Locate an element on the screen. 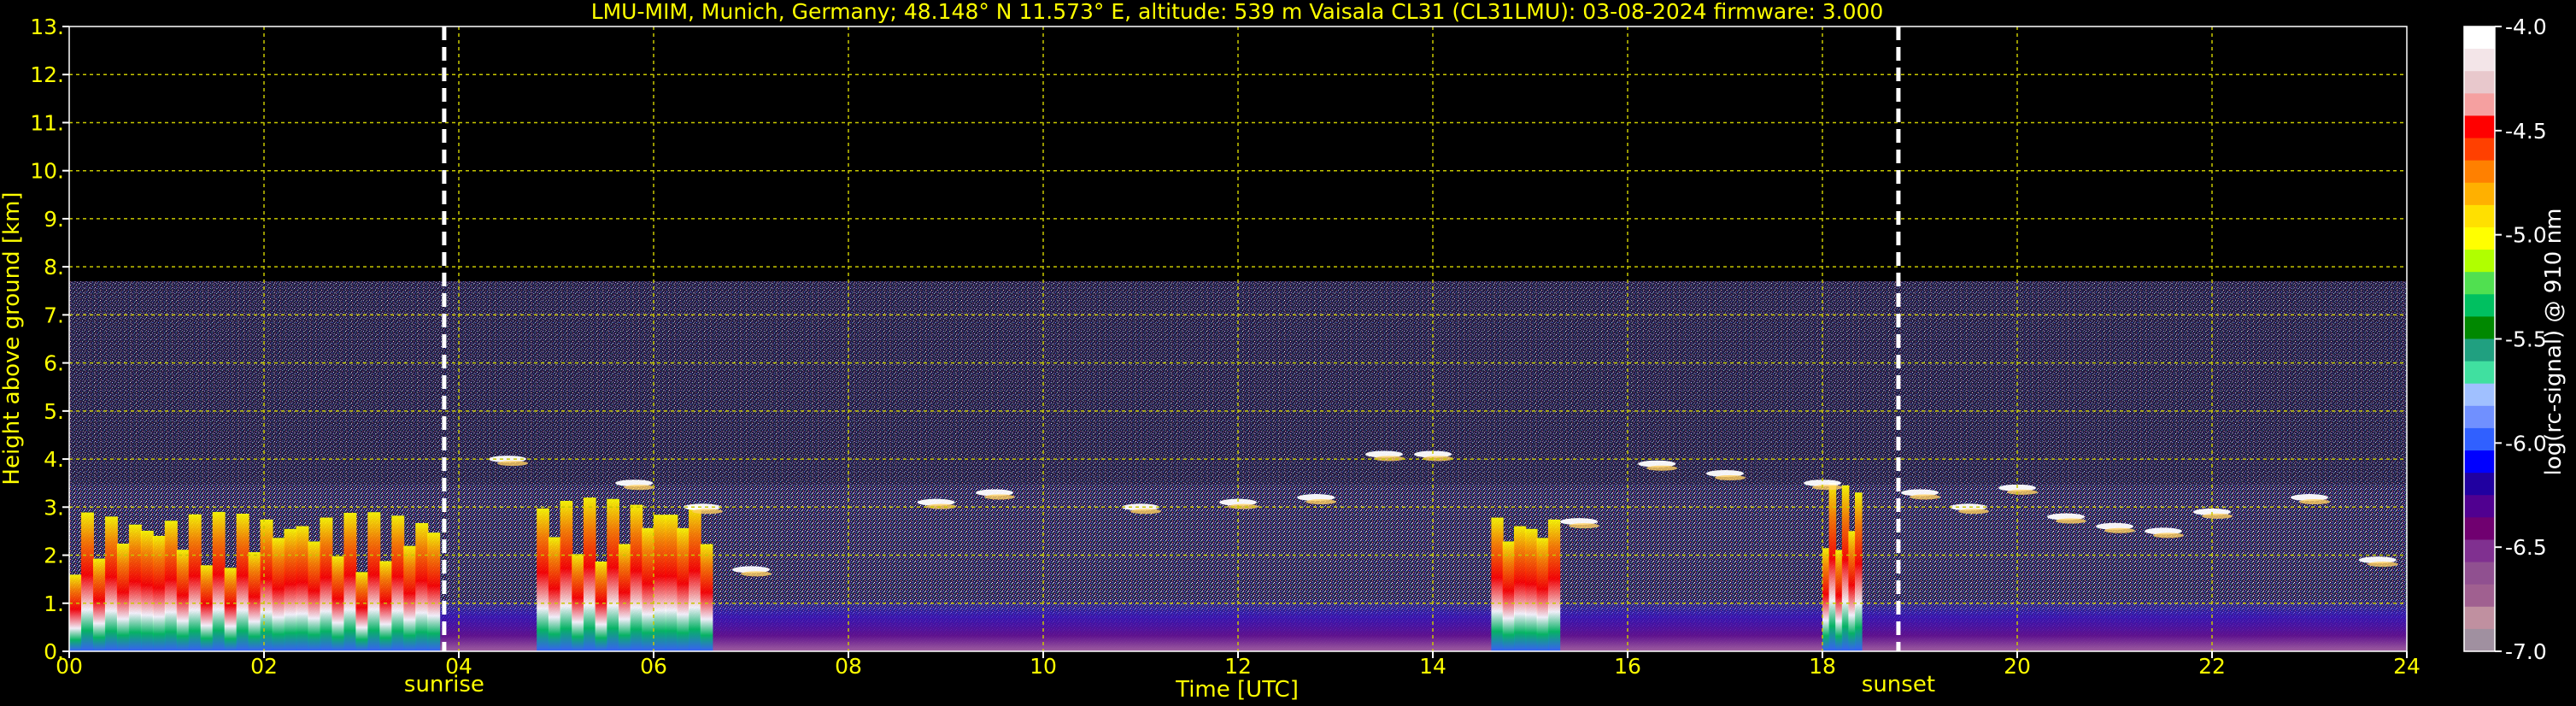  y-axis-label: Height above ground [km] is located at coordinates (12, 338).